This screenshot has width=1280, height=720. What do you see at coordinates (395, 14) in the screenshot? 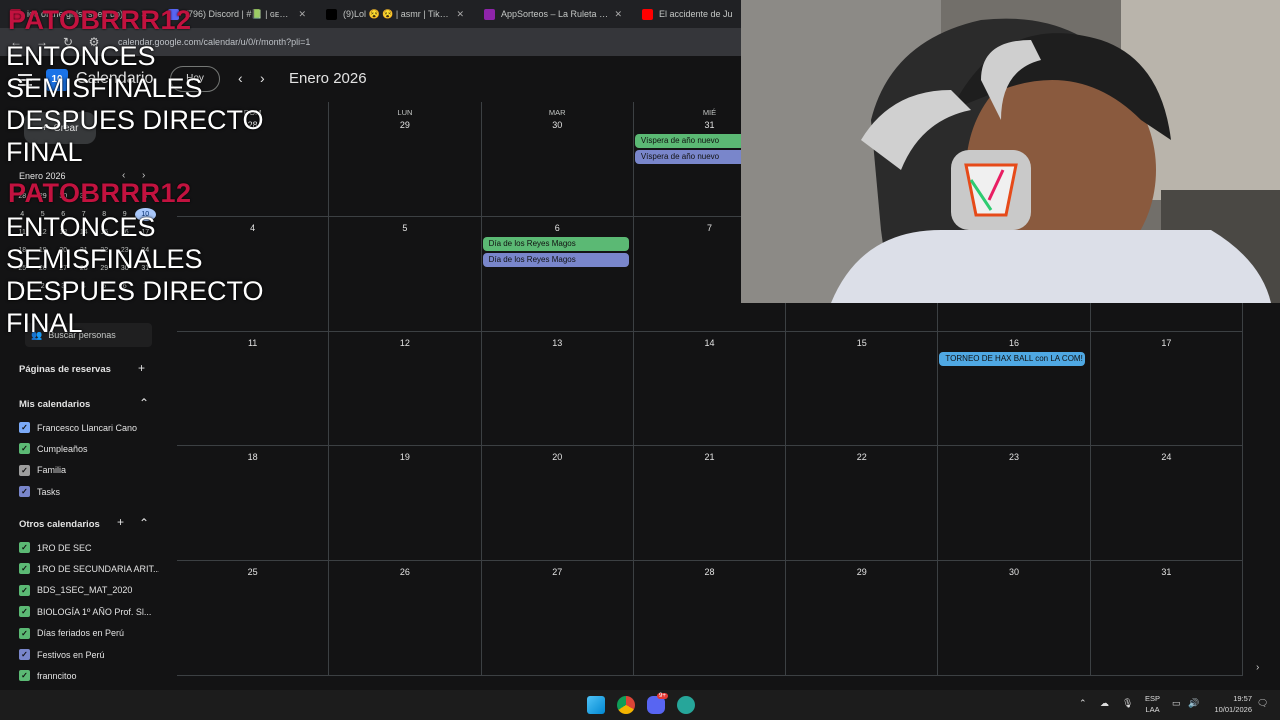
I see `browser-tab: (9)Lol 😵 😵 | asmr | TikTok ✕` at bounding box center [395, 14].